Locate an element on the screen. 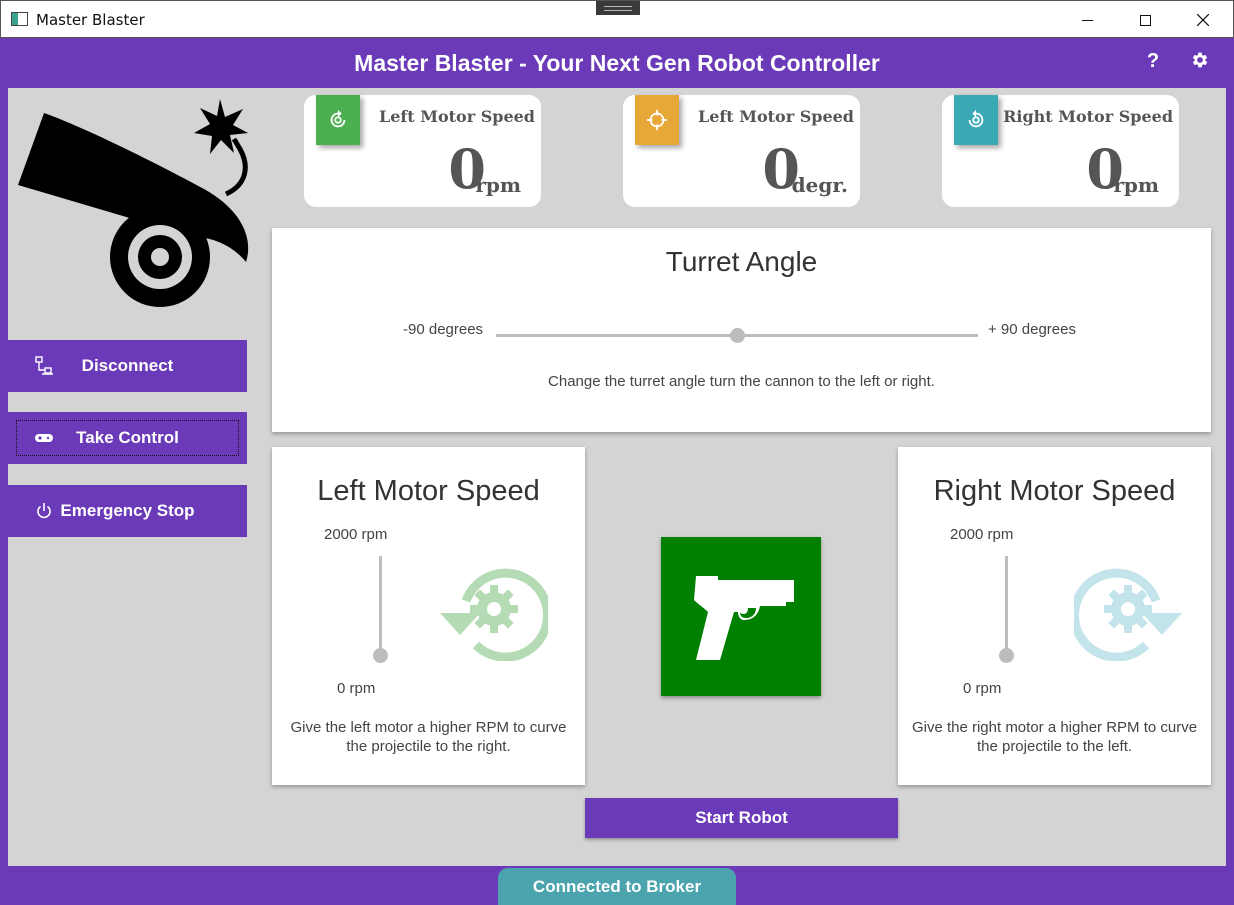 The height and width of the screenshot is (905, 1234). emergency-stop-button: Emergency Stop is located at coordinates (127, 511).